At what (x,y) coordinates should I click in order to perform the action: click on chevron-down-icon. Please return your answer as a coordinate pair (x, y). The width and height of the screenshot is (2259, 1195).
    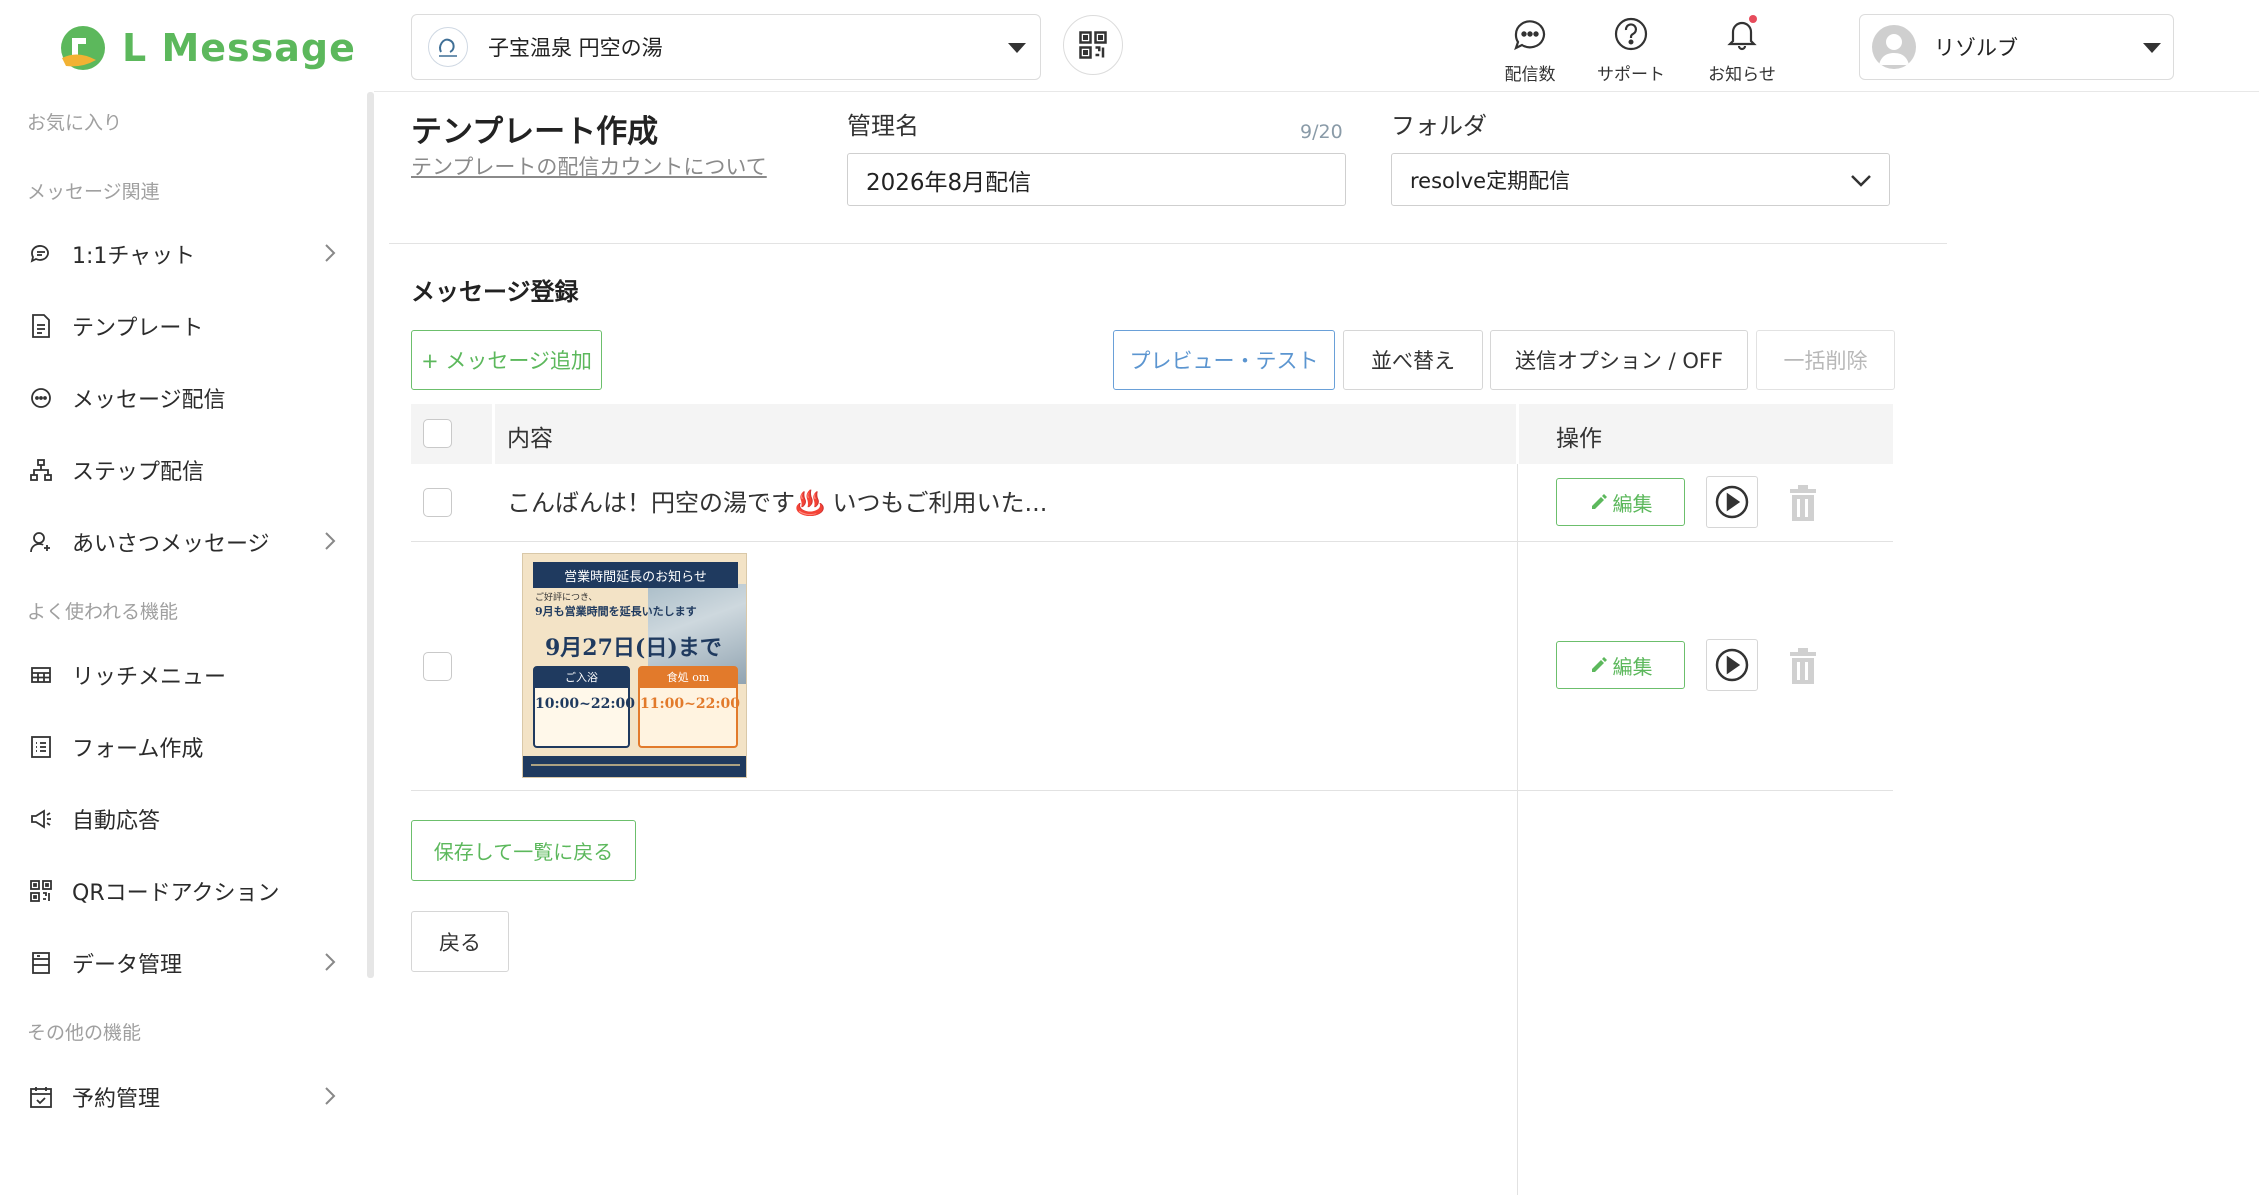
    Looking at the image, I should click on (1861, 182).